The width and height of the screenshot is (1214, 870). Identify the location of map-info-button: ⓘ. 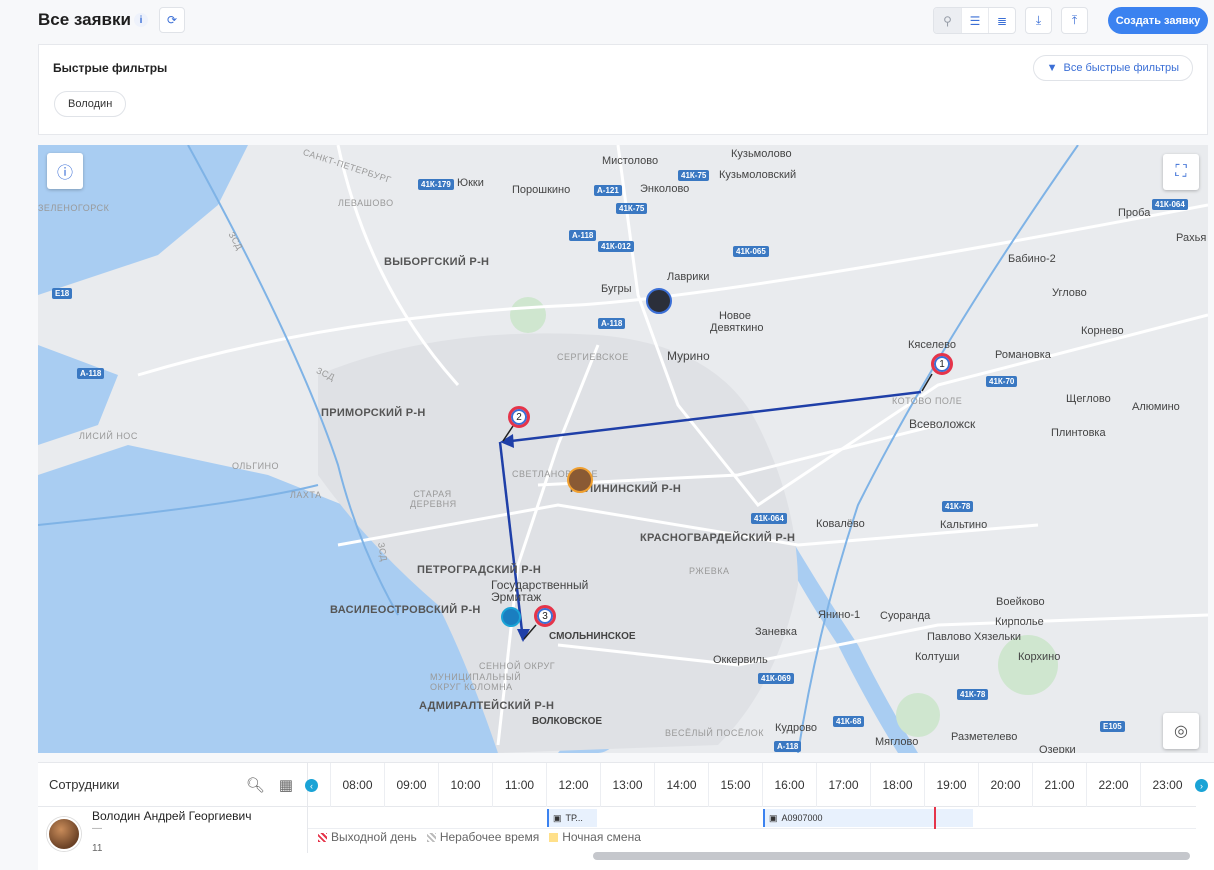
(65, 171).